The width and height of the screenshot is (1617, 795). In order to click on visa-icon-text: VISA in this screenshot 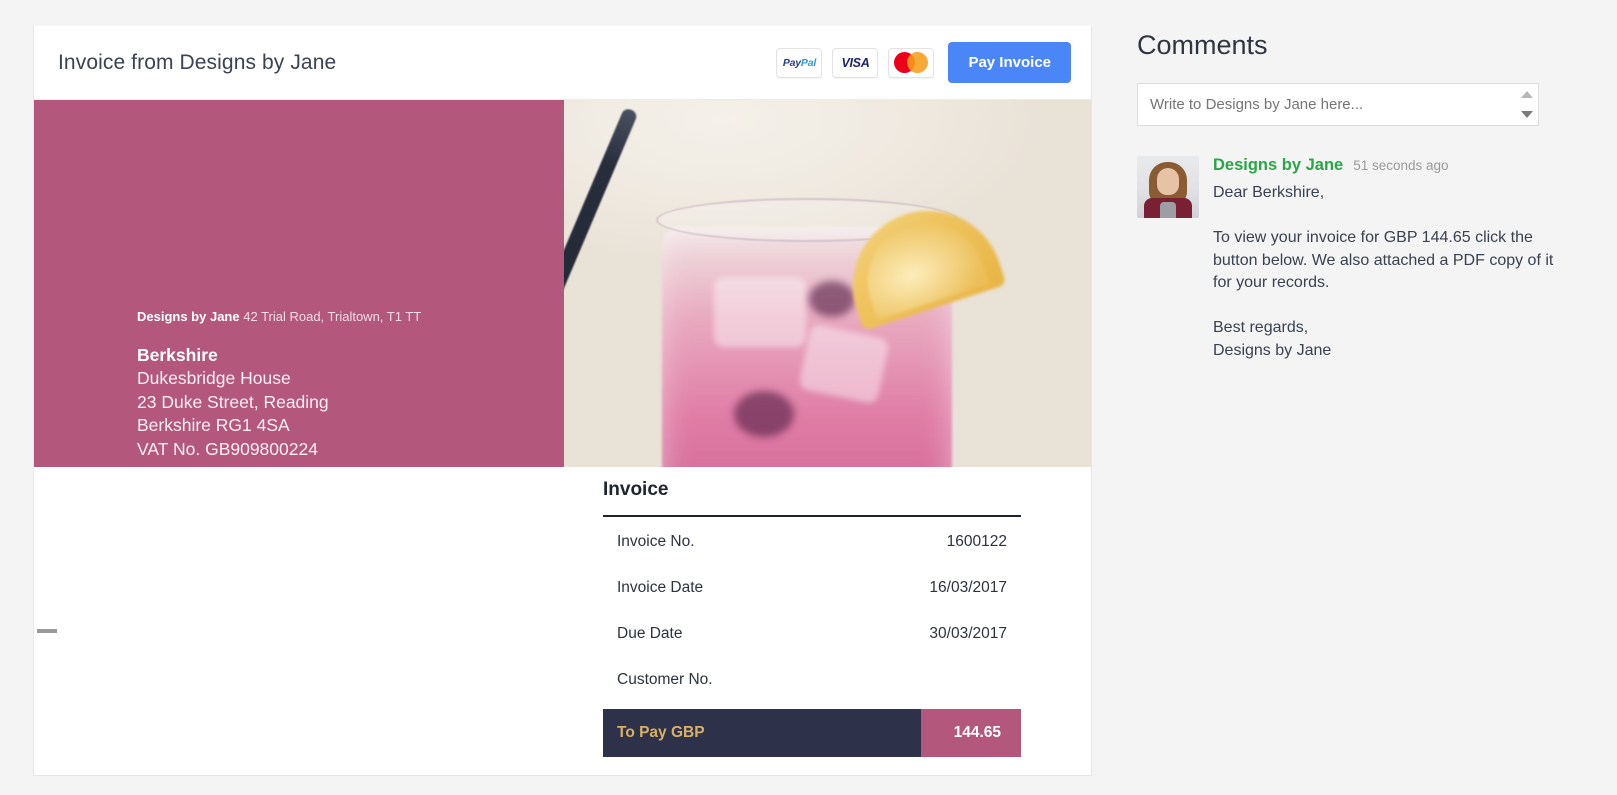, I will do `click(855, 62)`.